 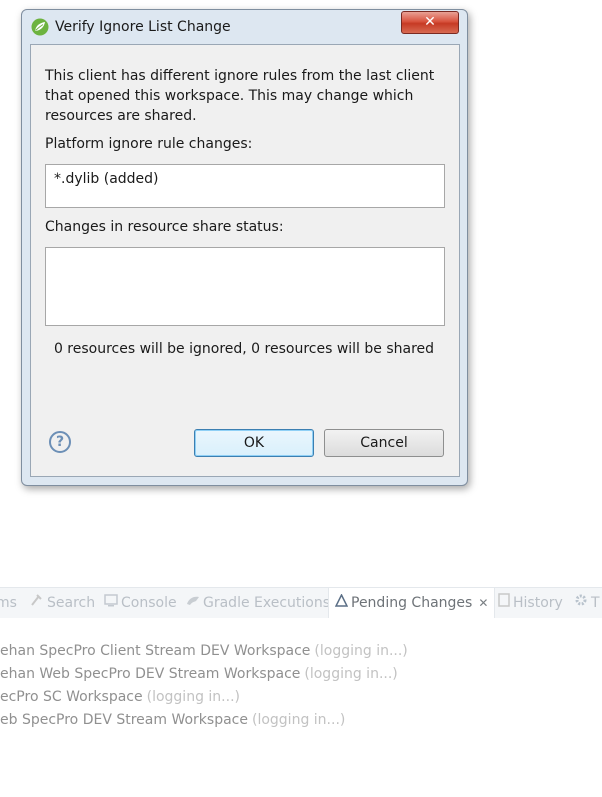 I want to click on dialog-titlebar: Verify Ignore List Change ✕, so click(x=244, y=27).